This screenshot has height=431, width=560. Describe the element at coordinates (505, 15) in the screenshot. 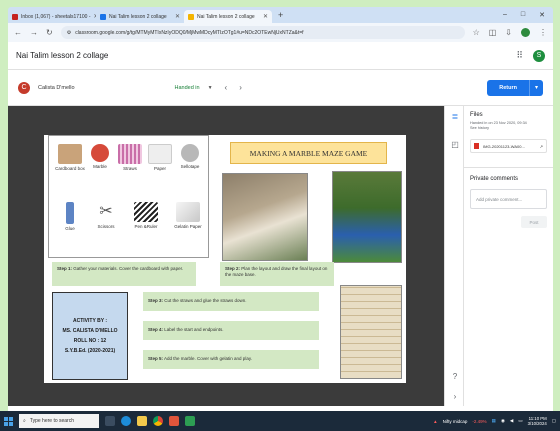

I see `minimize-button: –` at that location.